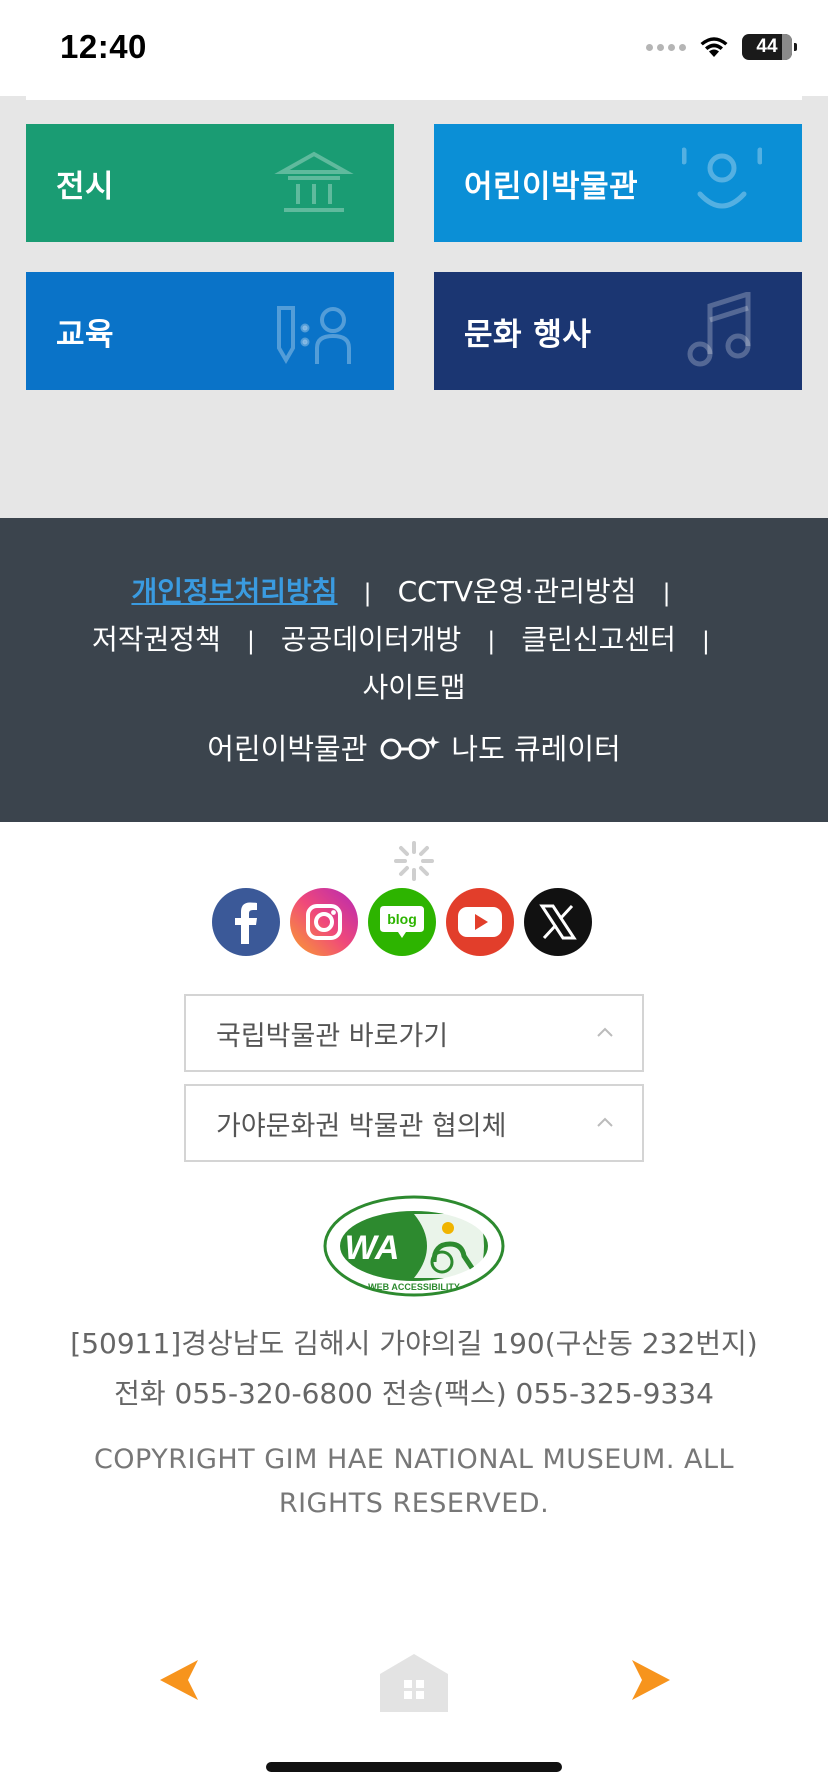 This screenshot has width=828, height=1792. I want to click on signal-icon, so click(666, 47).